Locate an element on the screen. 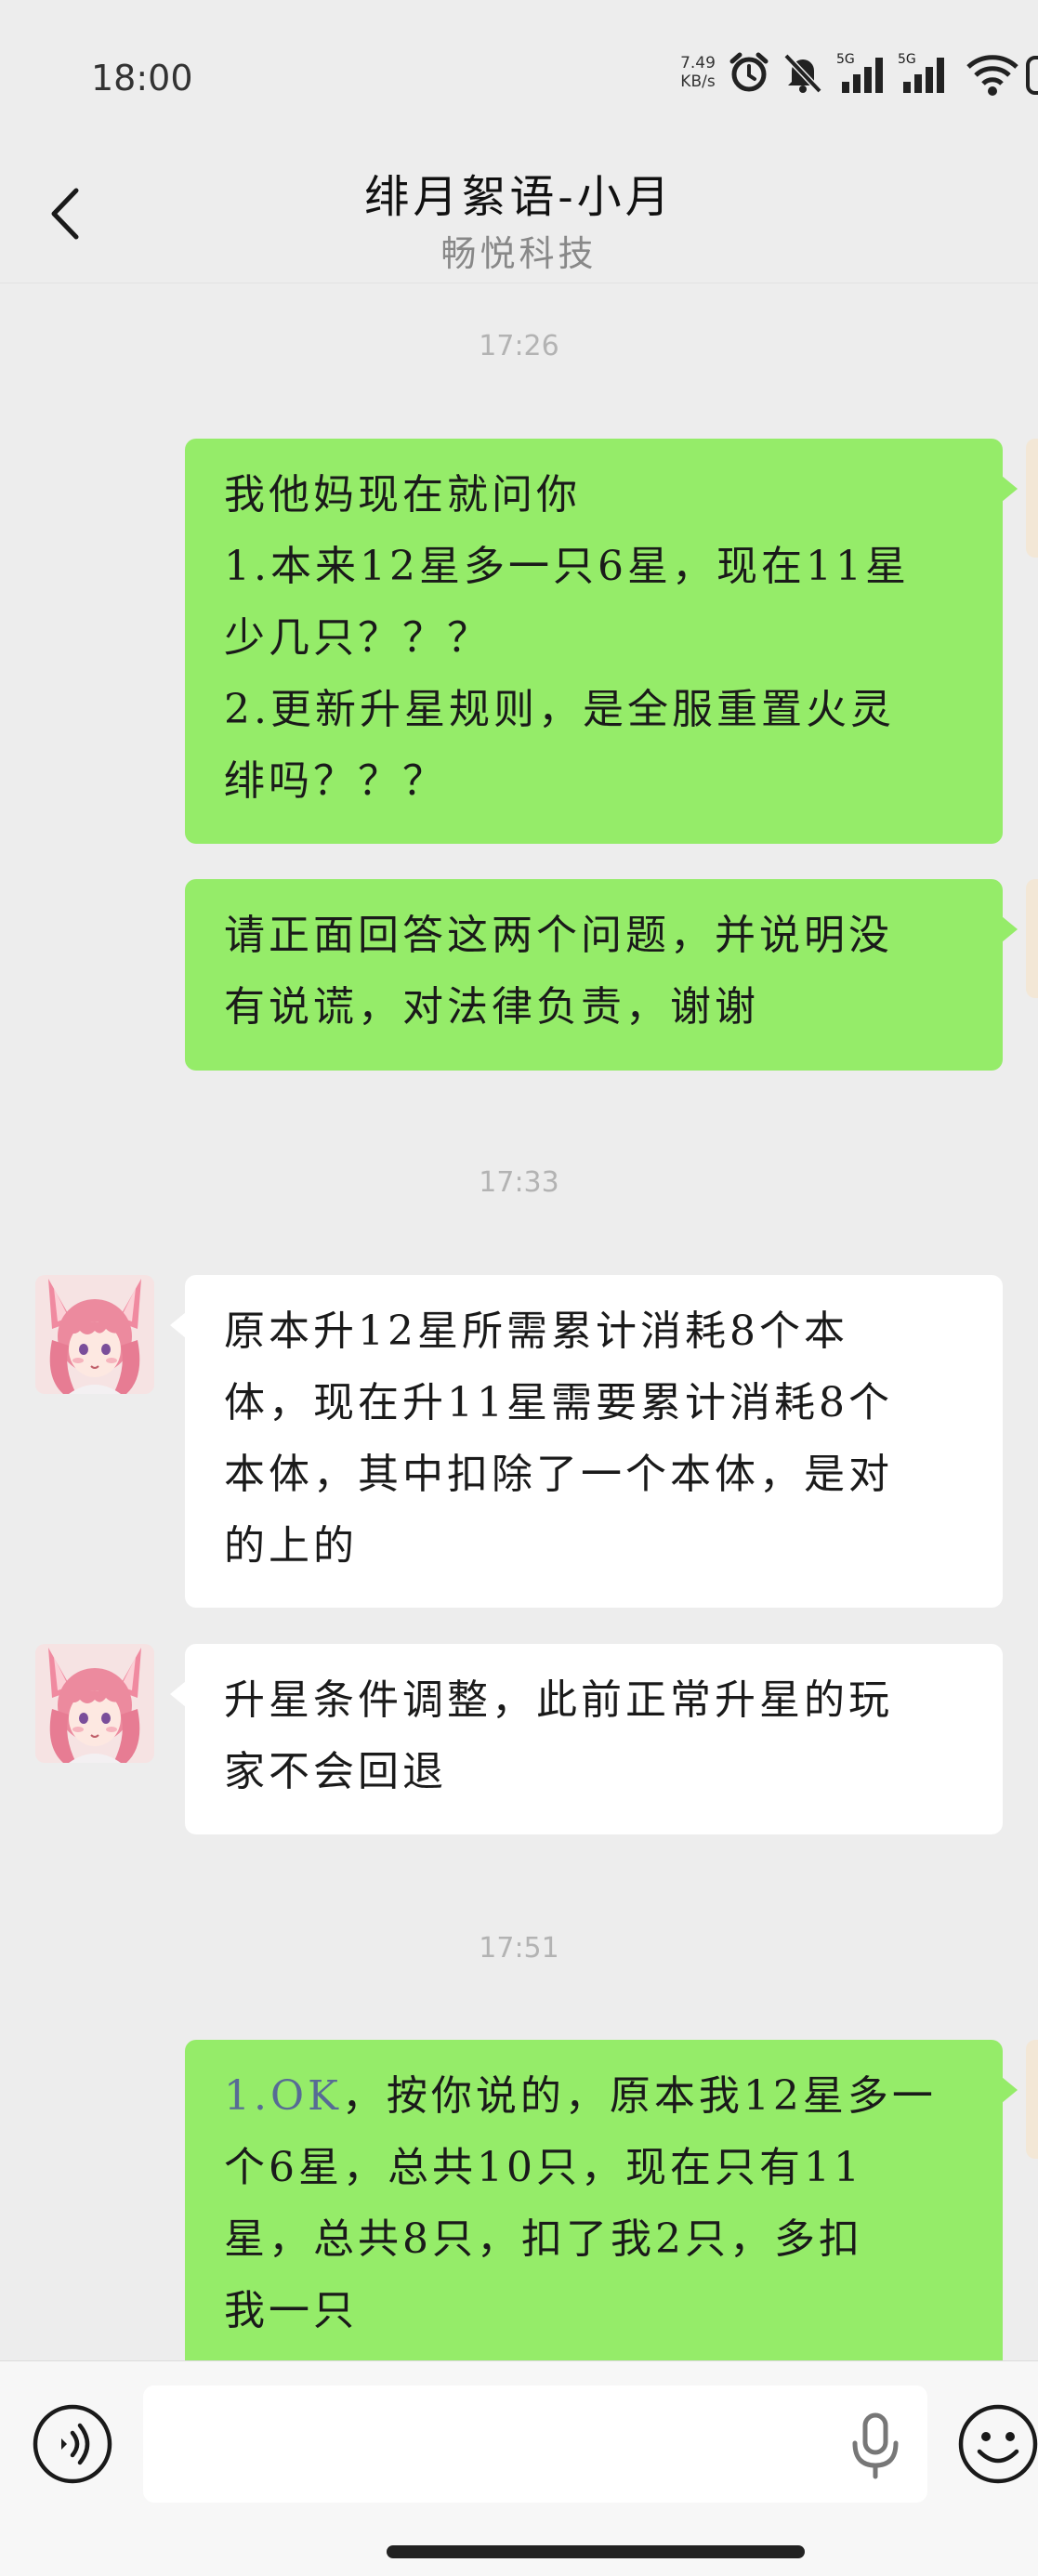  message-timestamp: 17:51 is located at coordinates (519, 1948).